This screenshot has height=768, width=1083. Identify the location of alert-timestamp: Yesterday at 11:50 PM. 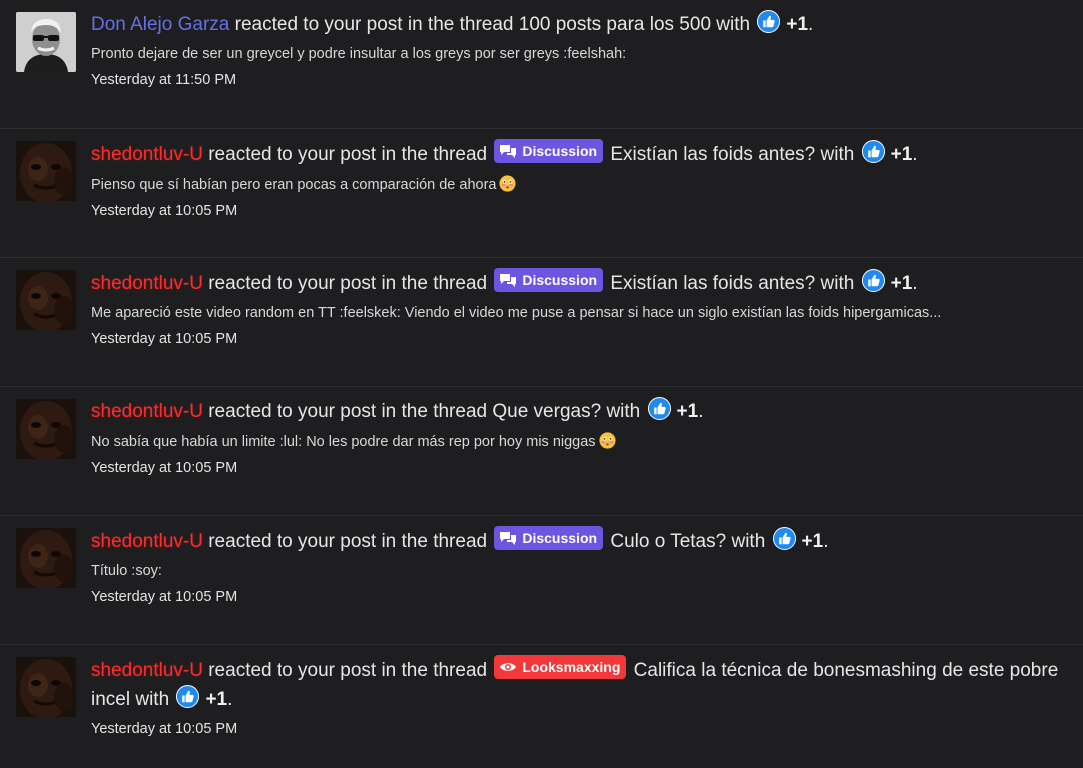
(577, 80).